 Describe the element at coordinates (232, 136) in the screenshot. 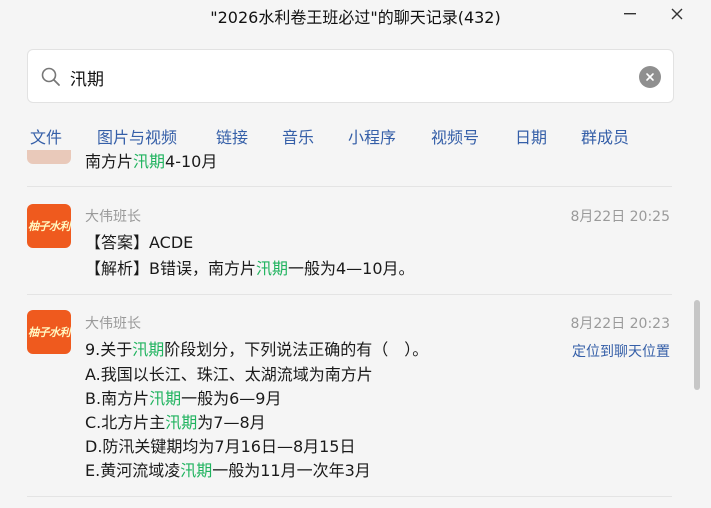

I see `tab-links: 链接` at that location.